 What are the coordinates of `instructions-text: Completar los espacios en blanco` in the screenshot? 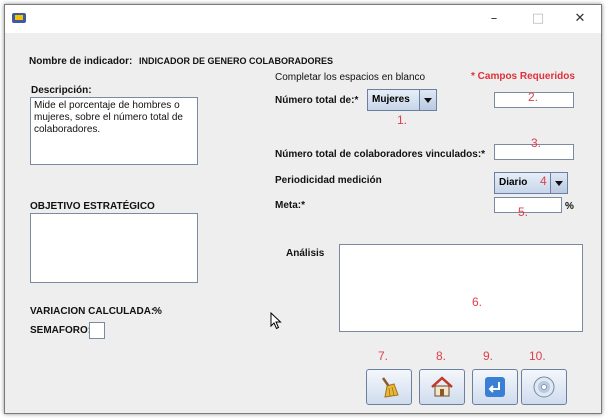 It's located at (350, 77).